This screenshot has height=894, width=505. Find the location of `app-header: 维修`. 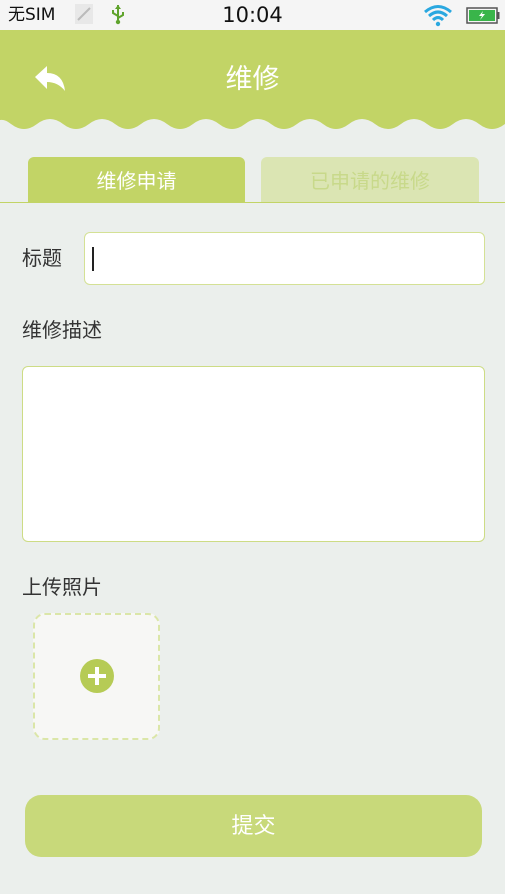

app-header: 维修 is located at coordinates (252, 80).